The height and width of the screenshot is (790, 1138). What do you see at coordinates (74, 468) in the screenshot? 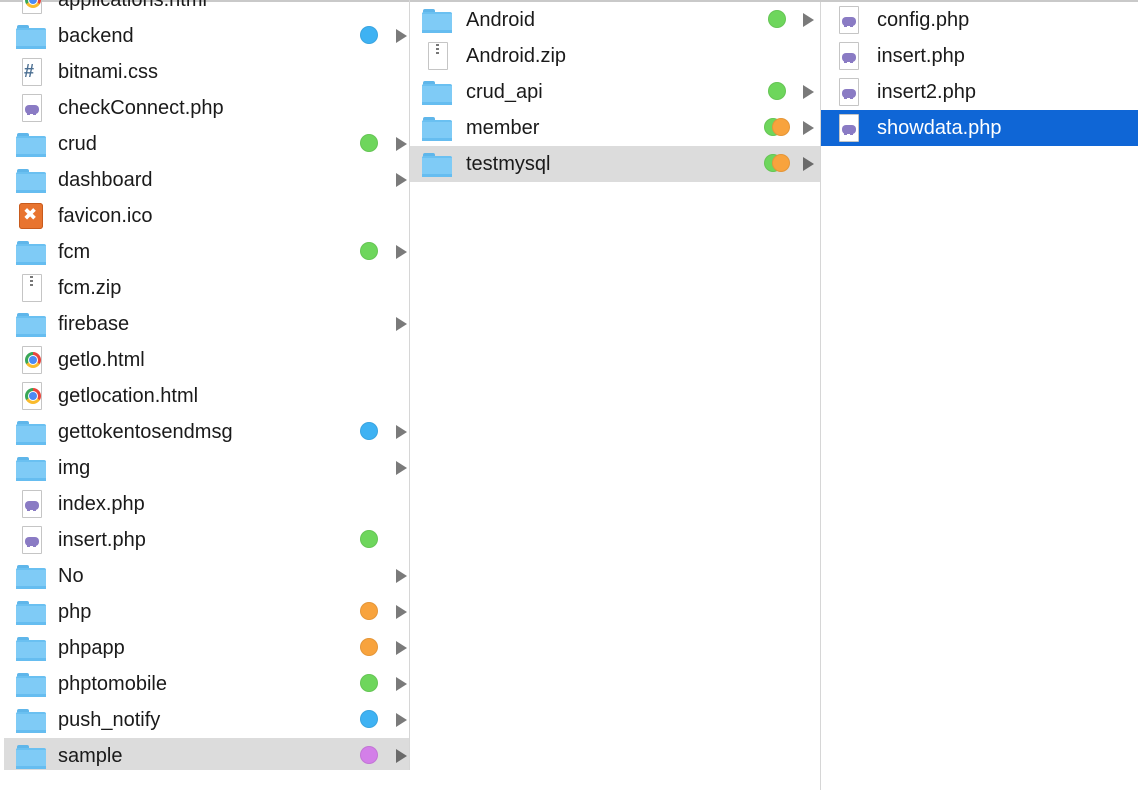
I see `item-name: img` at bounding box center [74, 468].